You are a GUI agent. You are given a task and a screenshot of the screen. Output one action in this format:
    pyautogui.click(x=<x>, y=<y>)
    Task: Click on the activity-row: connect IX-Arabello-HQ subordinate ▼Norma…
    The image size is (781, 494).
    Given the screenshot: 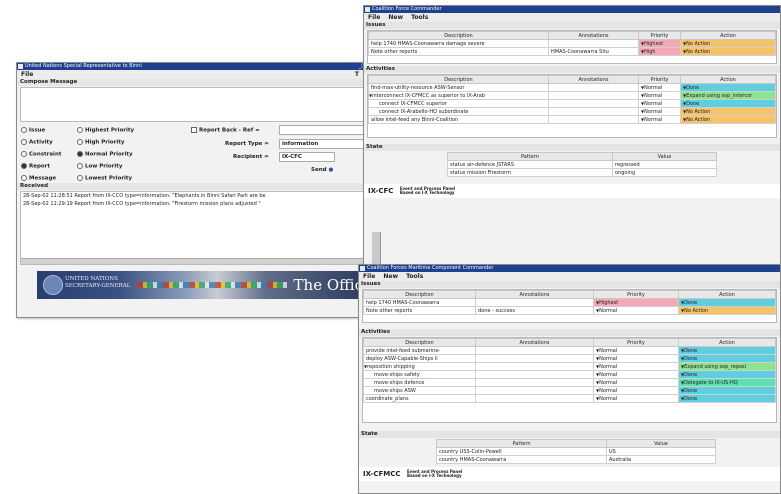 What is the action you would take?
    pyautogui.click(x=572, y=111)
    